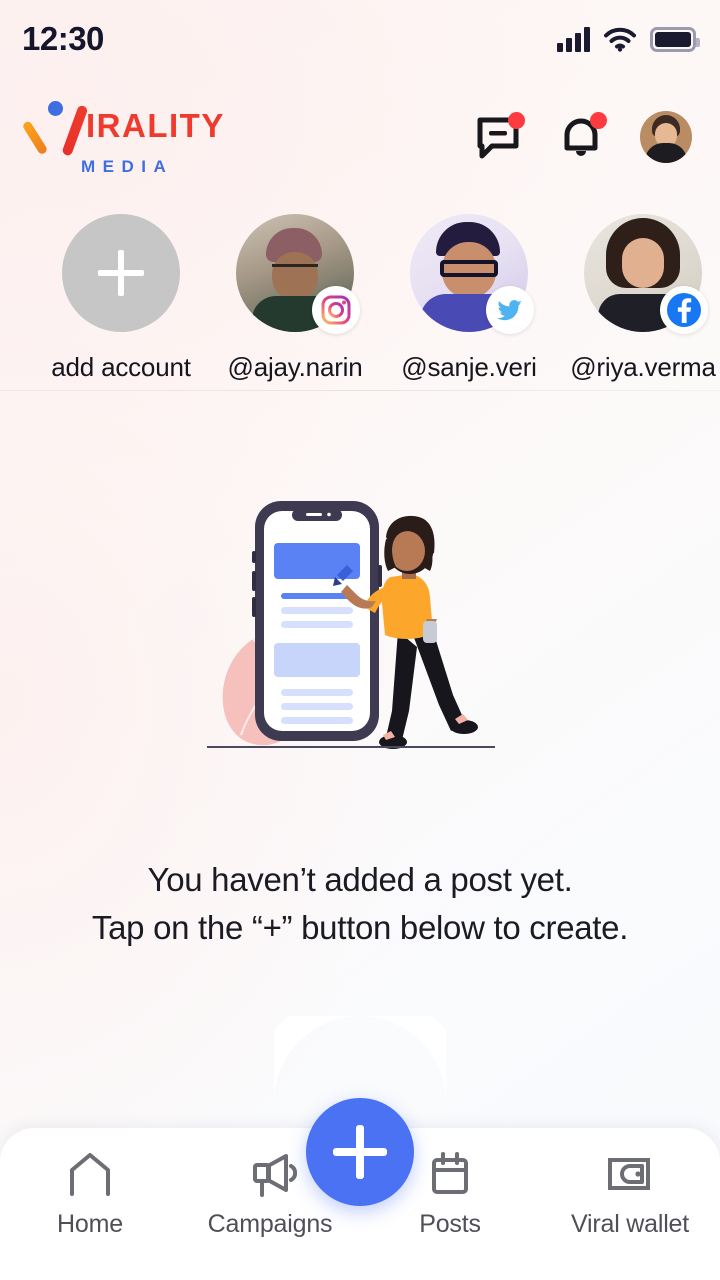  Describe the element at coordinates (469, 367) in the screenshot. I see `account-handle: @sanje.veri` at that location.